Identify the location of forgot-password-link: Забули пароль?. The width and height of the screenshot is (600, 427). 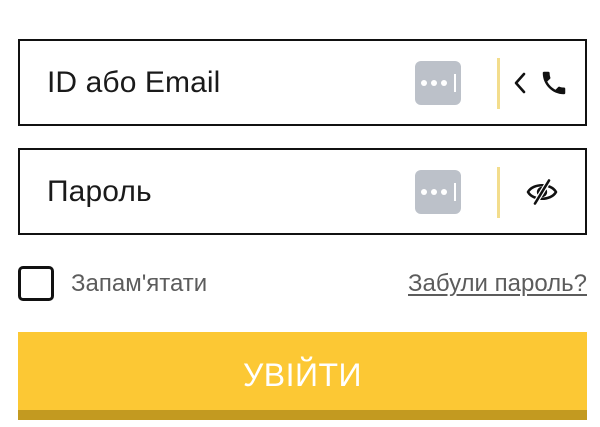
(497, 284).